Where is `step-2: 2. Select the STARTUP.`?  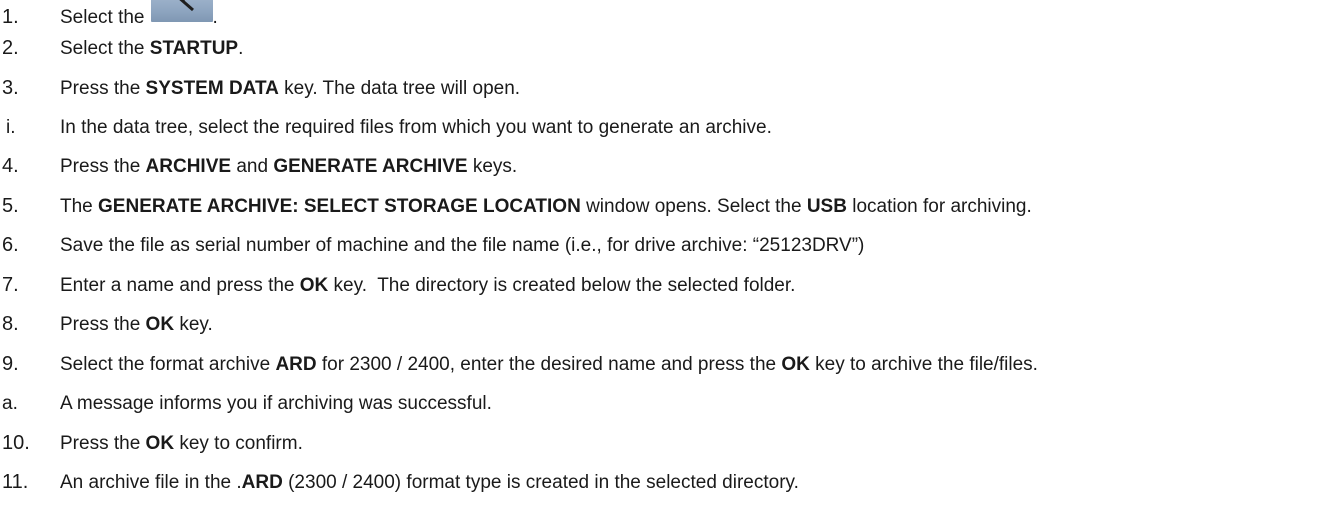 step-2: 2. Select the STARTUP. is located at coordinates (121, 48).